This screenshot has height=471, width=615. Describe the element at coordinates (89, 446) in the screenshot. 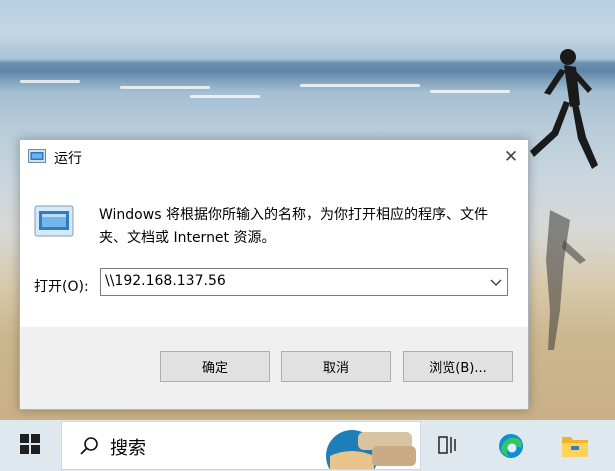

I see `search-icon` at that location.